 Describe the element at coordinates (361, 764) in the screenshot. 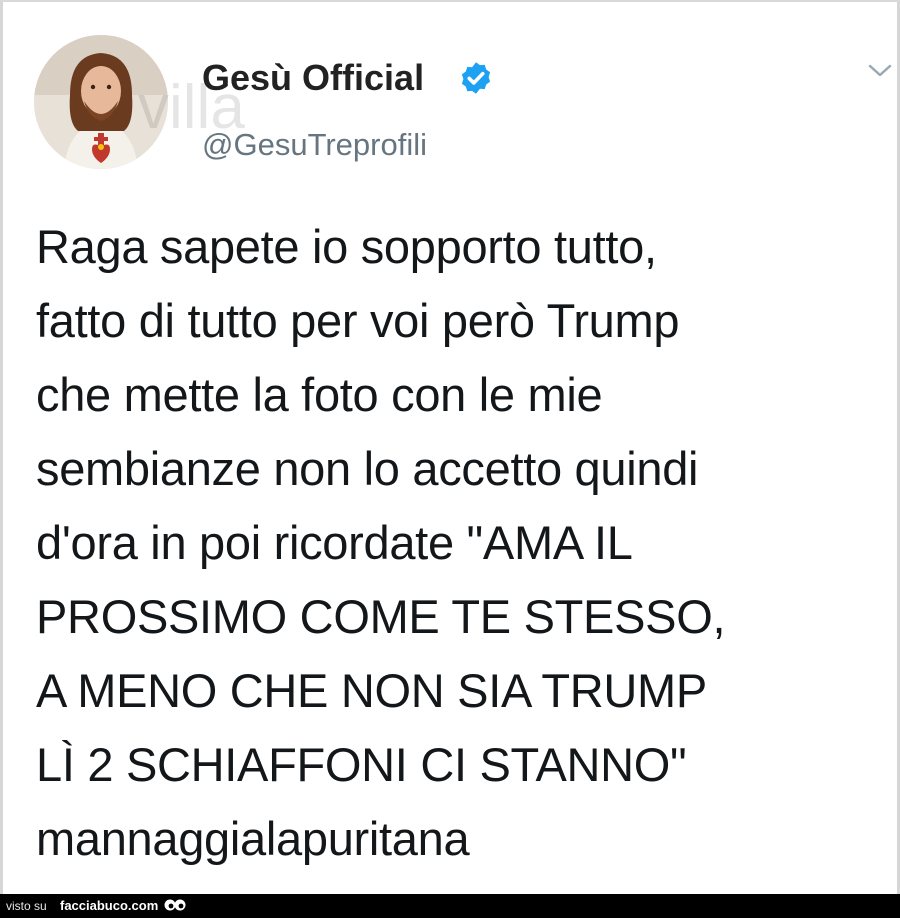

I see `tweet-text-line: LÌ 2 SCHIAFFONI CI STANNO"` at that location.